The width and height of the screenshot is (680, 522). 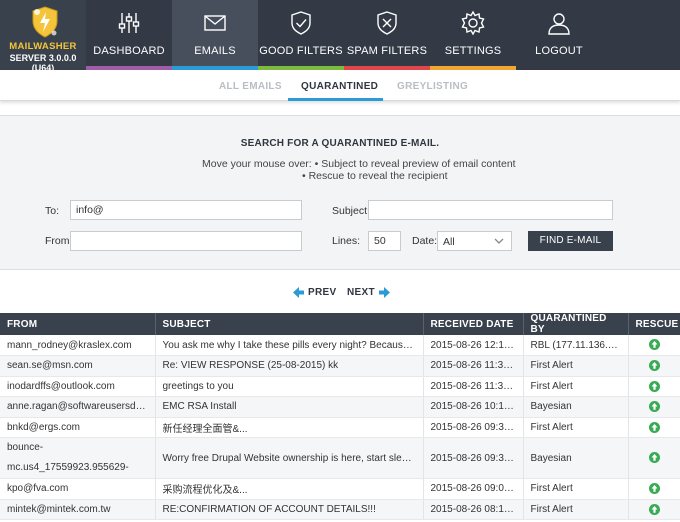 What do you see at coordinates (473, 345) in the screenshot?
I see `cell-date: 2015-08-26 12:12:44` at bounding box center [473, 345].